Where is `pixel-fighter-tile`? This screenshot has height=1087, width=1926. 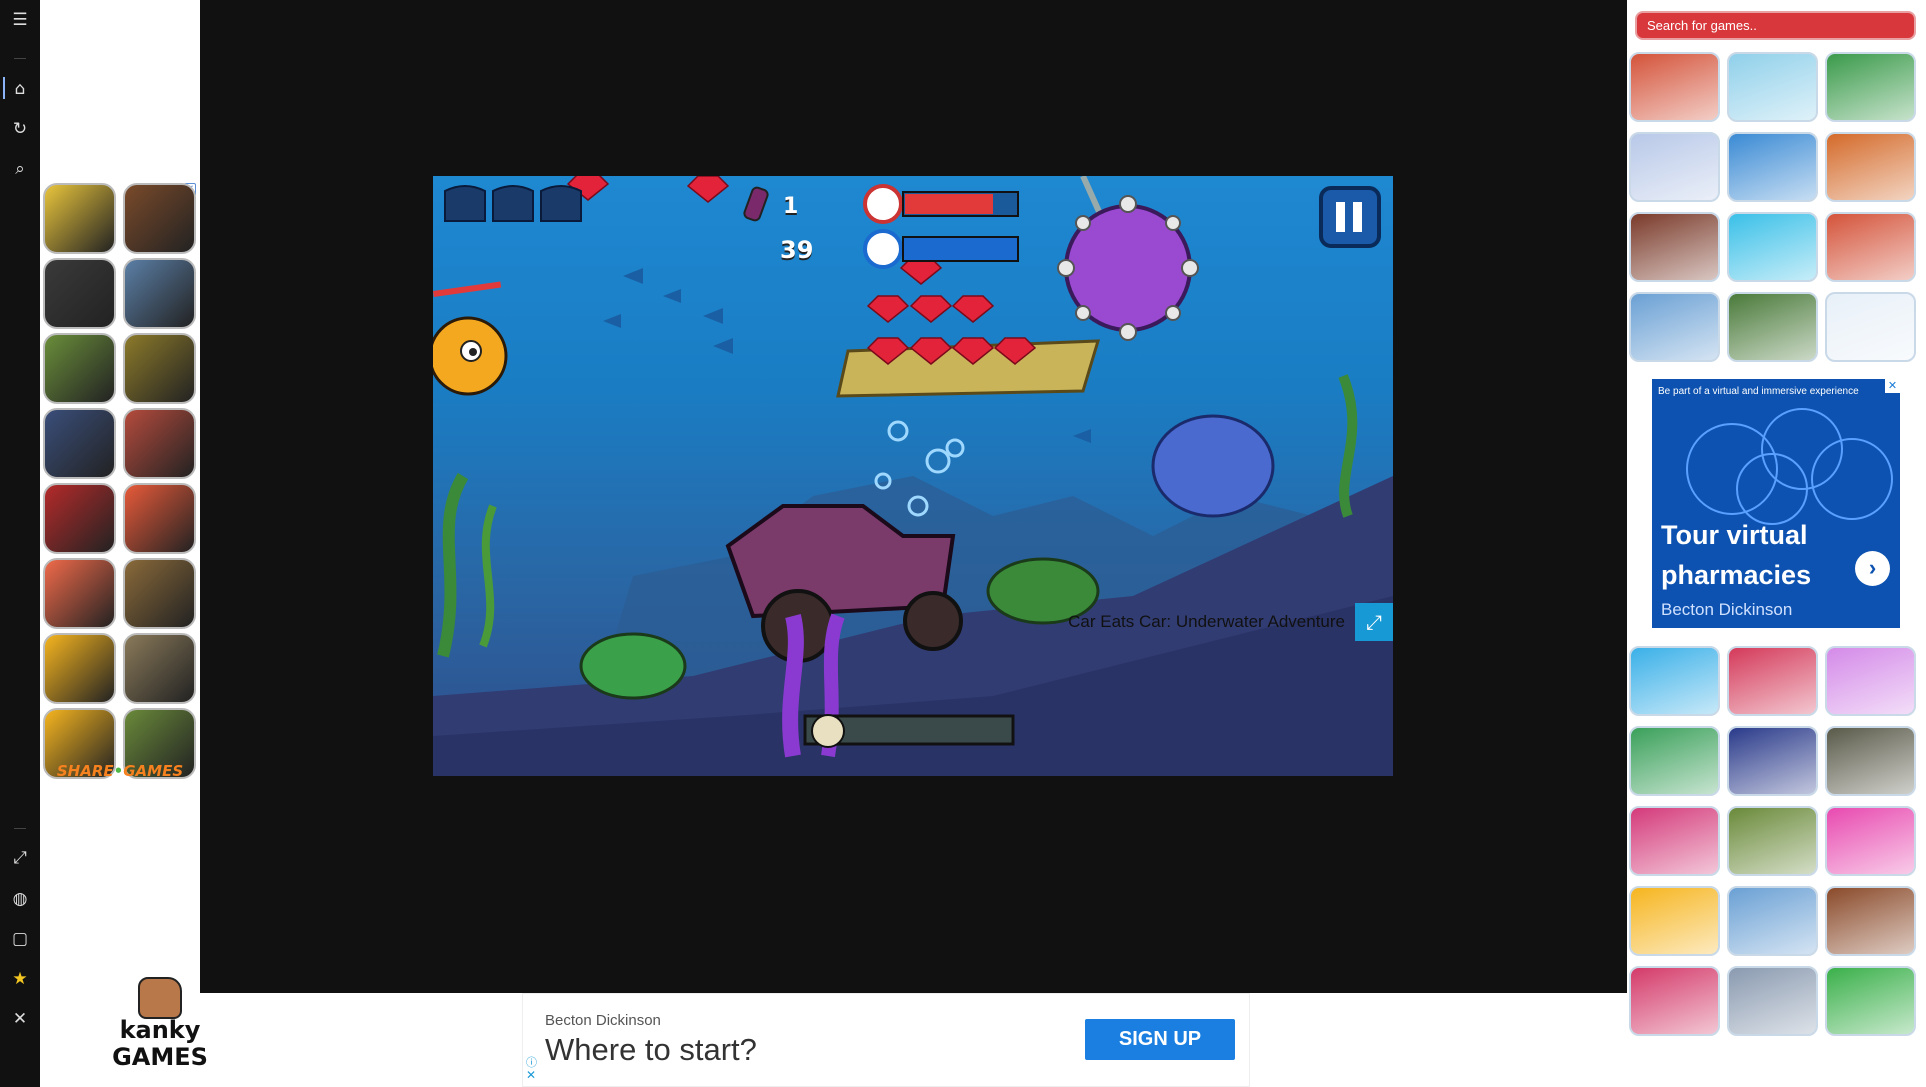
pixel-fighter-tile is located at coordinates (1674, 247).